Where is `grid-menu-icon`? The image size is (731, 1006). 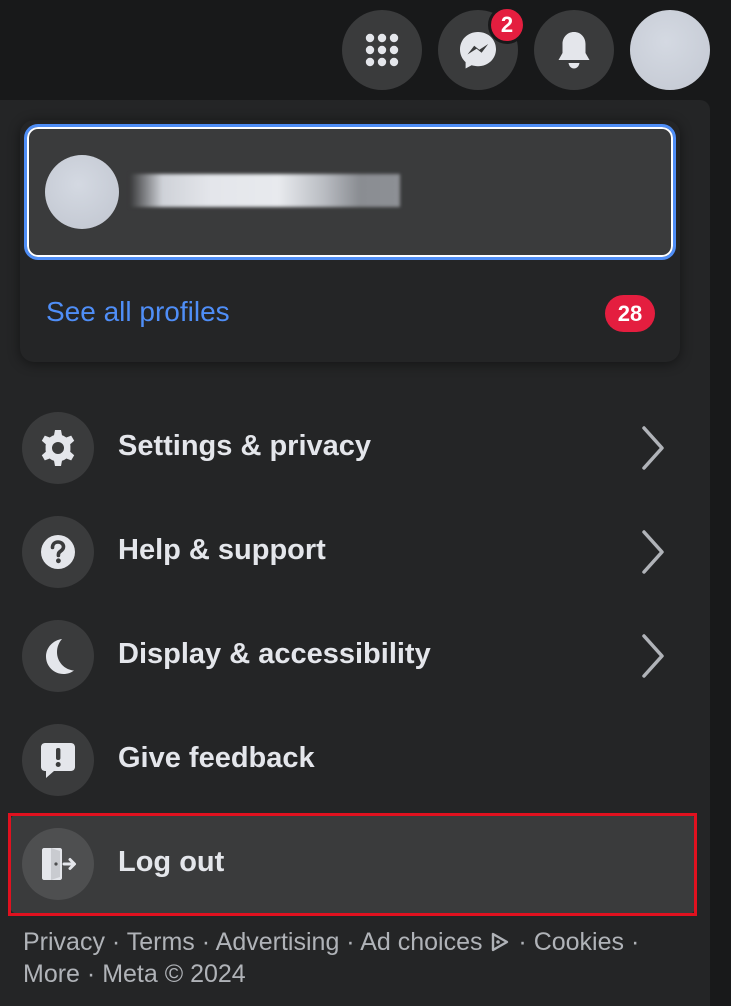
grid-menu-icon is located at coordinates (382, 50).